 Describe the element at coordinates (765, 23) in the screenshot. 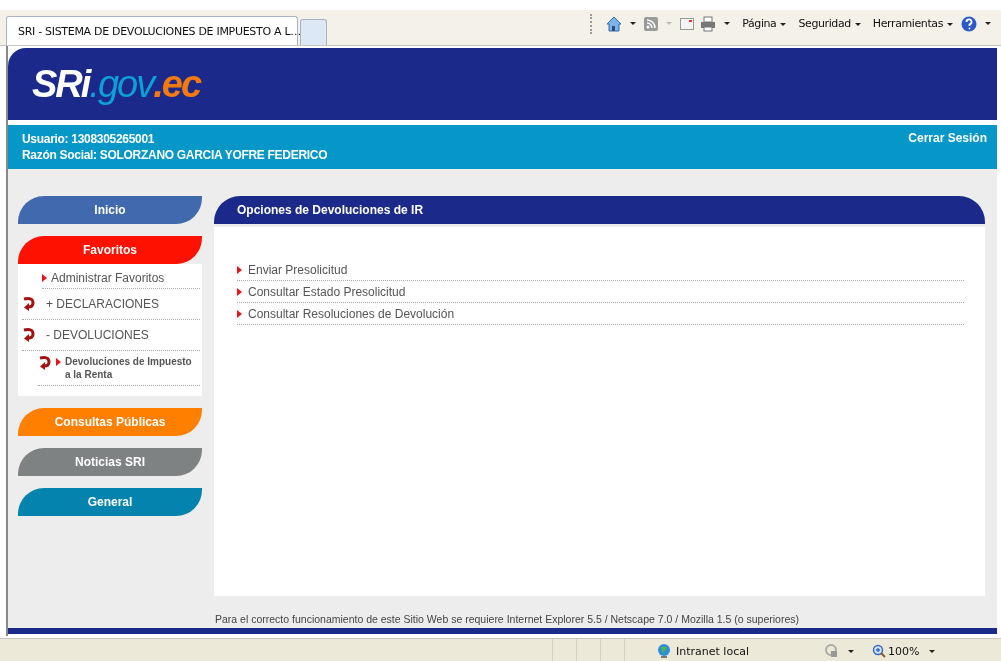

I see `toolbar-menu: Página` at that location.